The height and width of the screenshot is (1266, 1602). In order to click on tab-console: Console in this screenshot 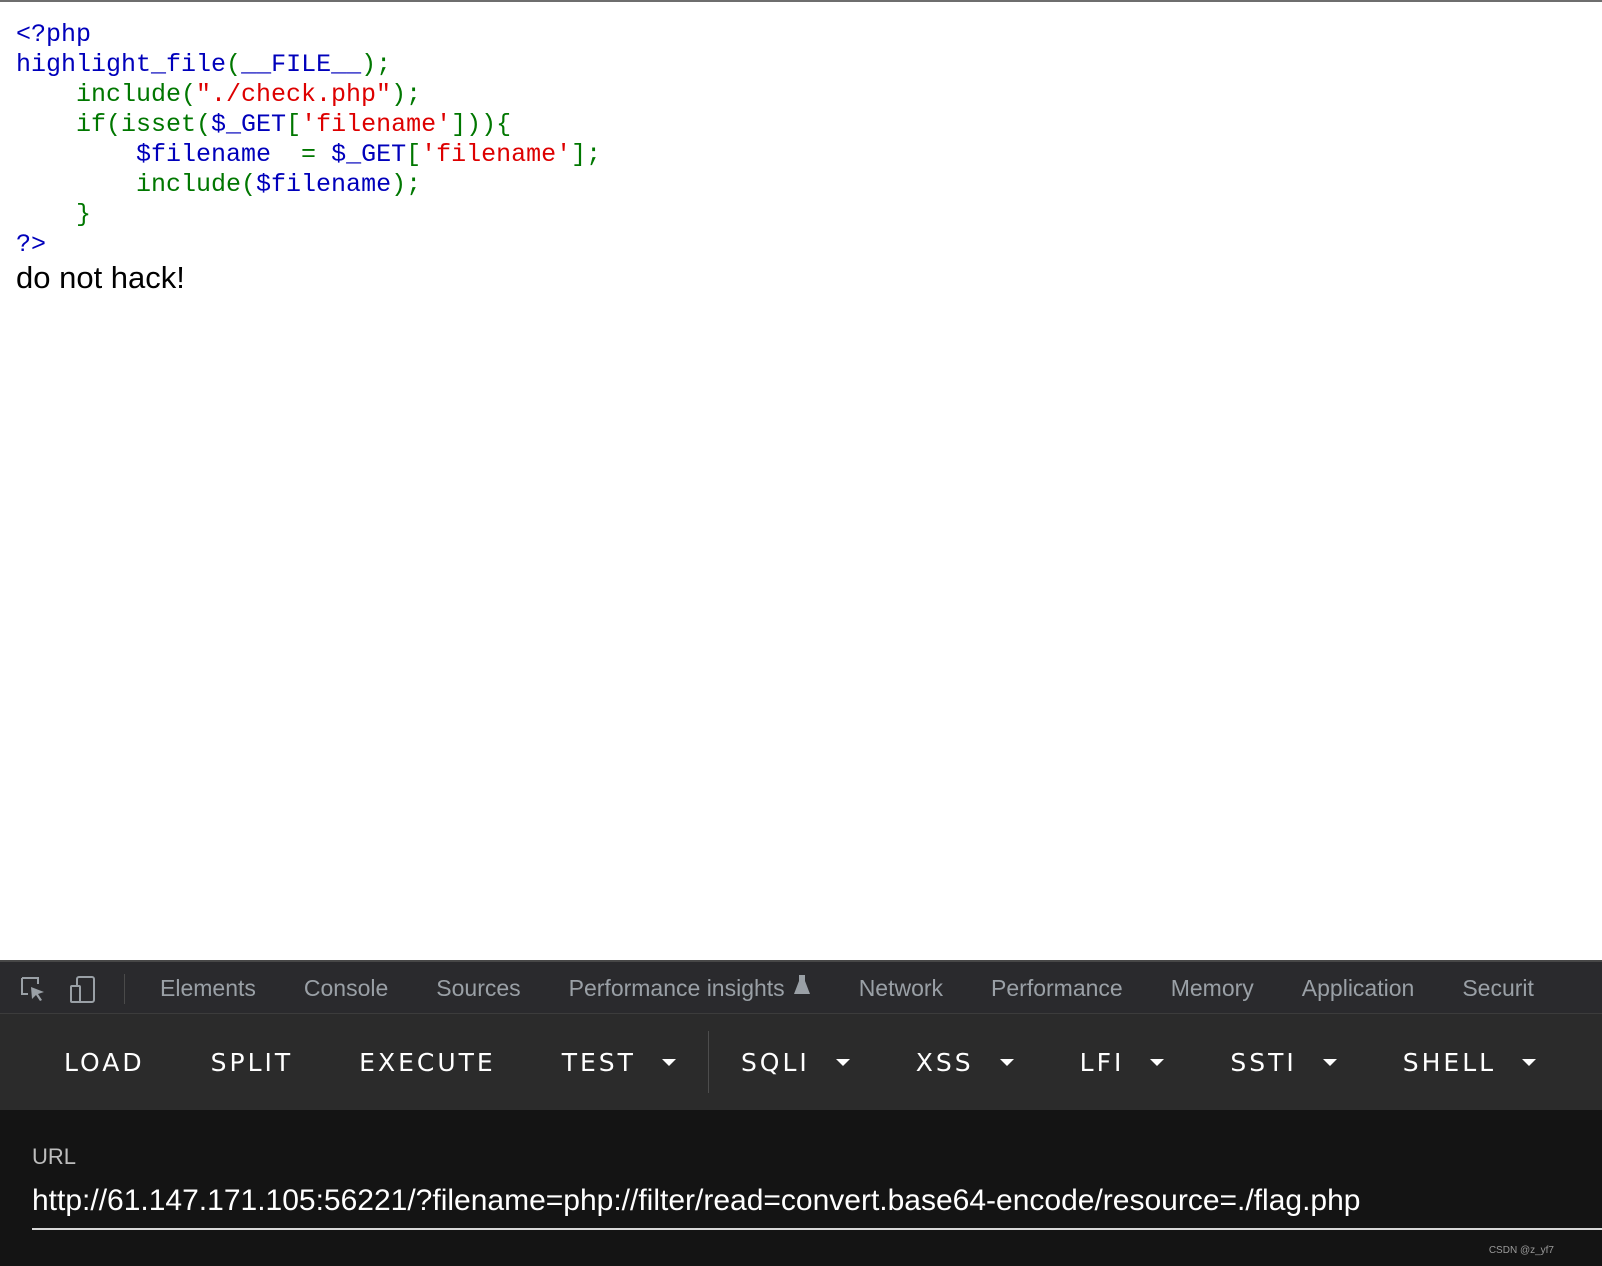, I will do `click(346, 988)`.